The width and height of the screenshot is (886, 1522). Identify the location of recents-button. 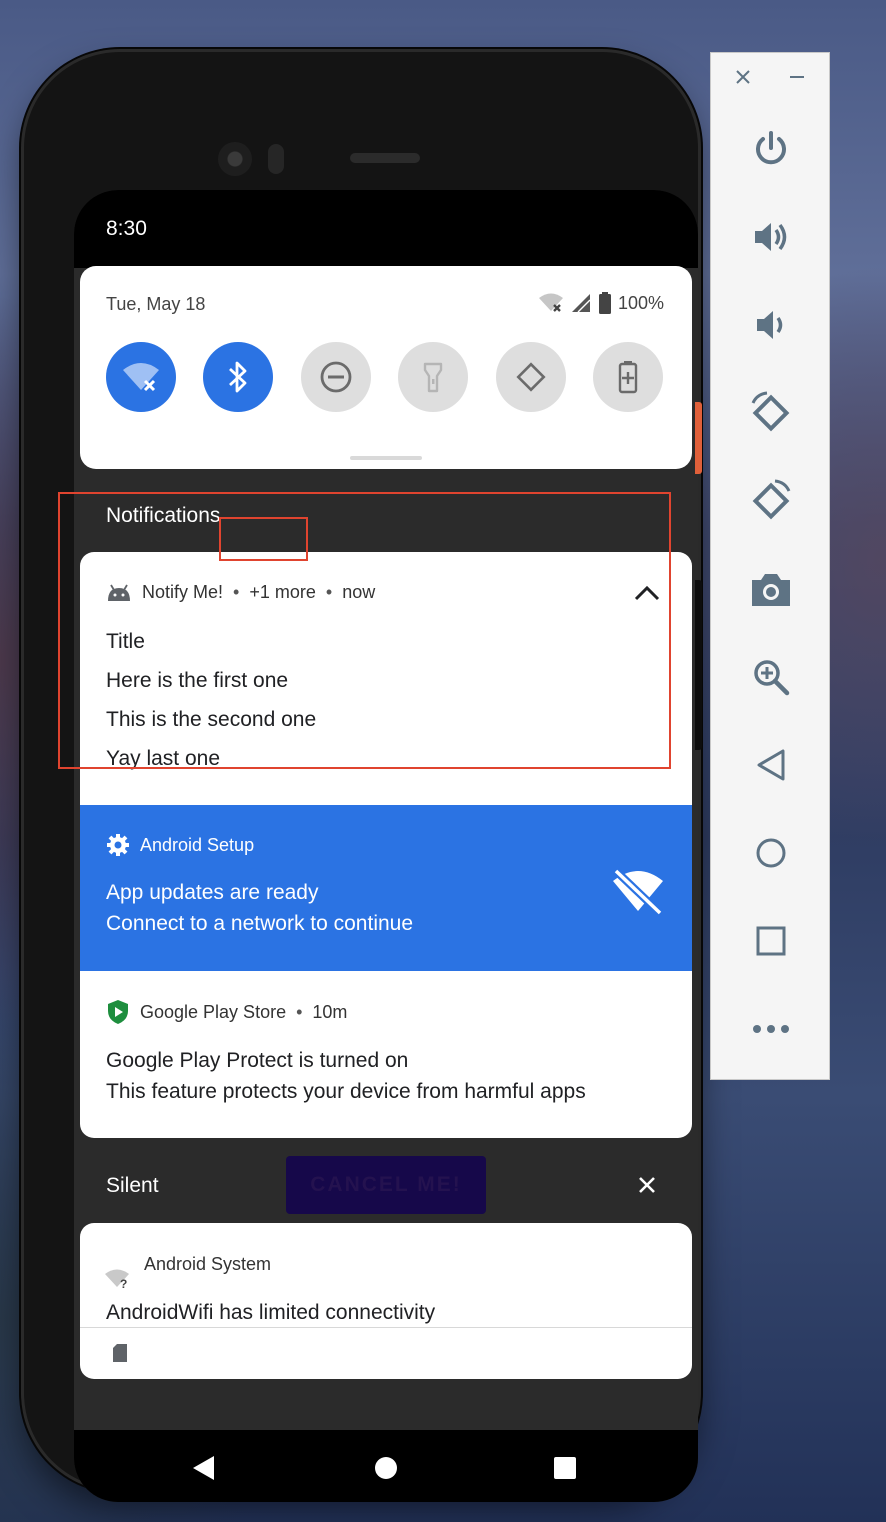
(565, 1468).